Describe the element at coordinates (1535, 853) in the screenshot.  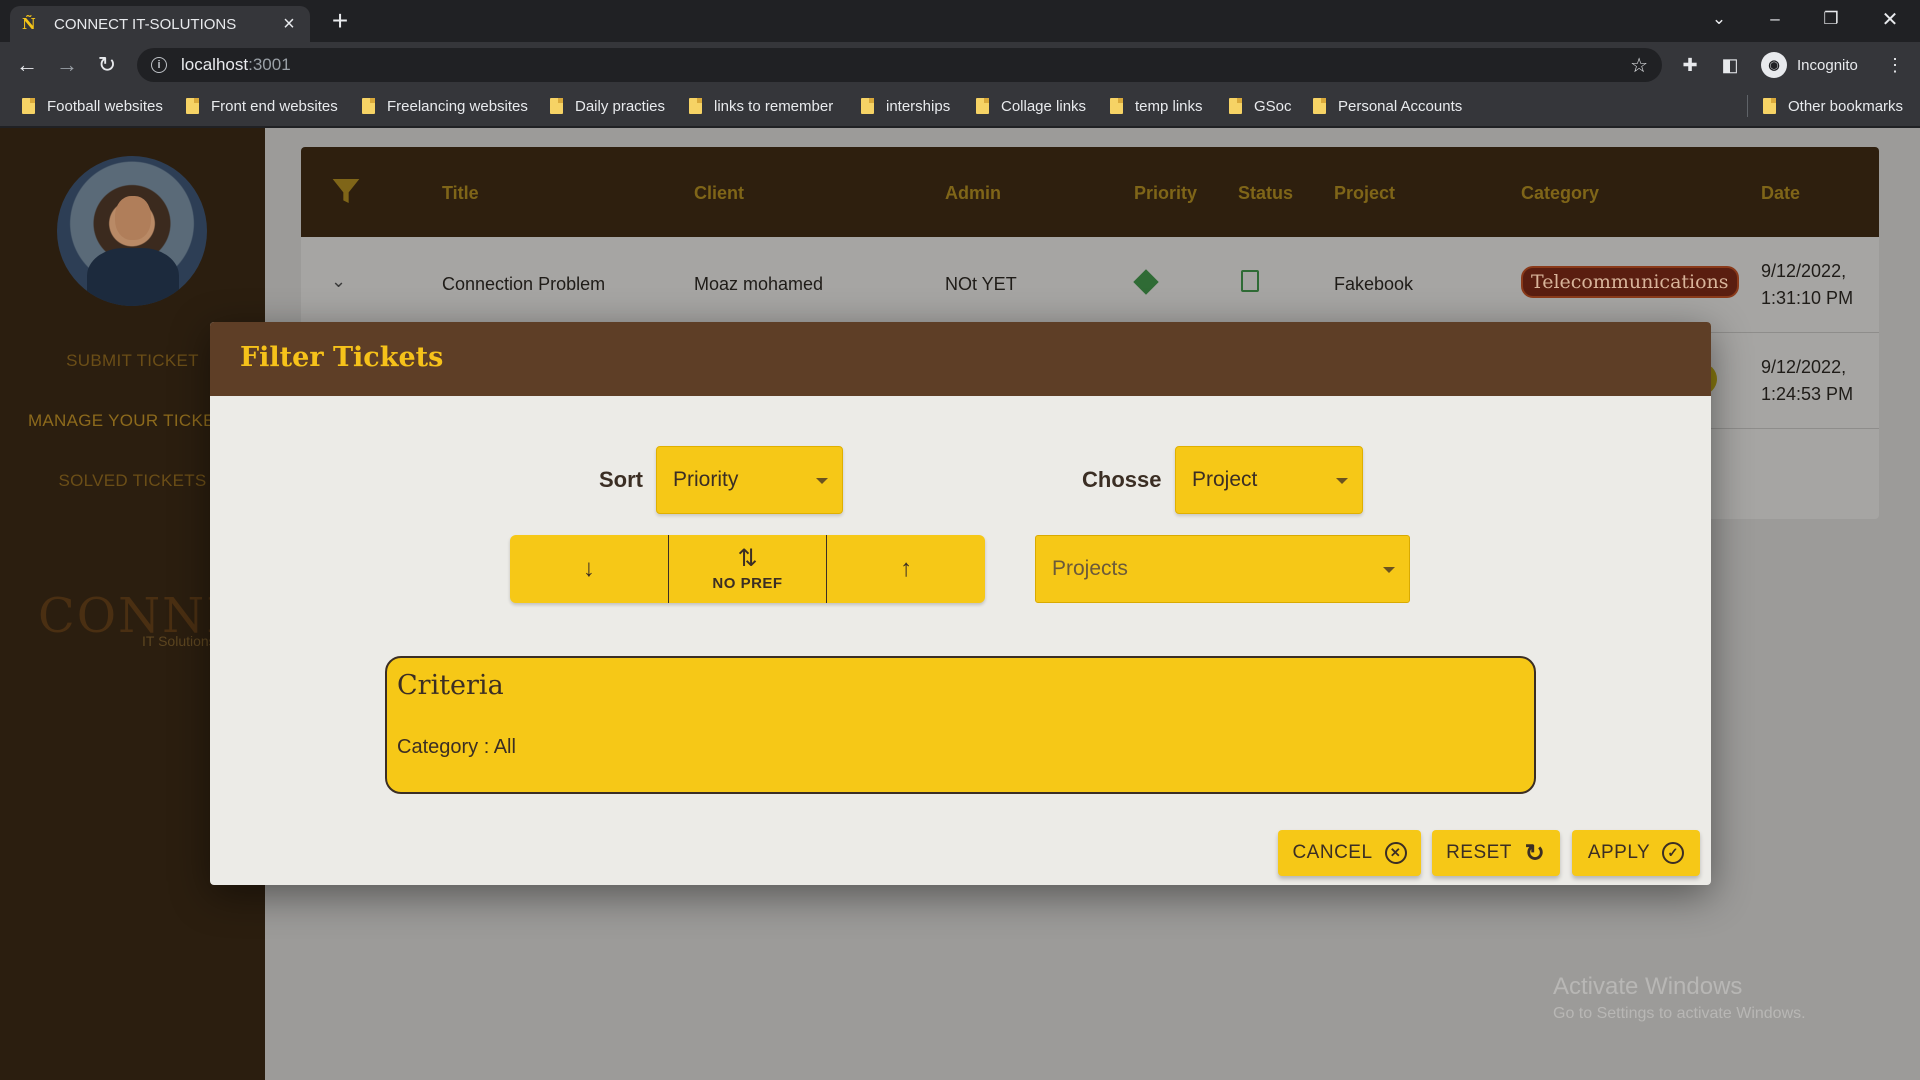
I see `refresh-icon: ↻` at that location.